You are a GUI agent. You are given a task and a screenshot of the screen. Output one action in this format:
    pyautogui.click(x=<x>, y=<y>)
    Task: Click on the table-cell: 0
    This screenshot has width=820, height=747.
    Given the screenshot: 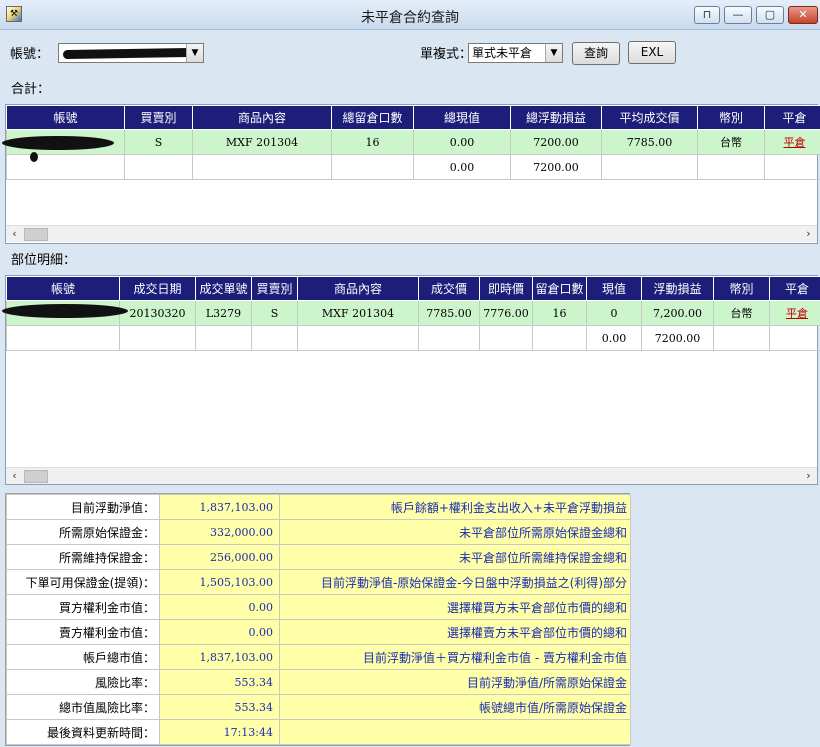 What is the action you would take?
    pyautogui.click(x=614, y=313)
    